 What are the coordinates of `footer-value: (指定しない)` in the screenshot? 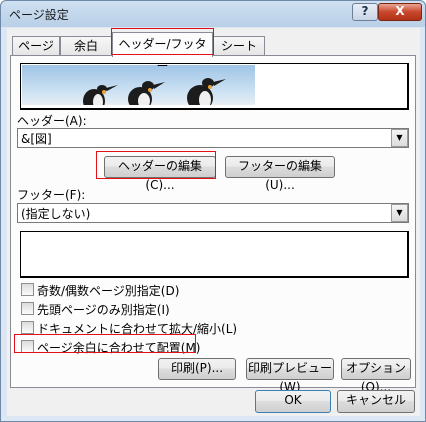 It's located at (56, 214).